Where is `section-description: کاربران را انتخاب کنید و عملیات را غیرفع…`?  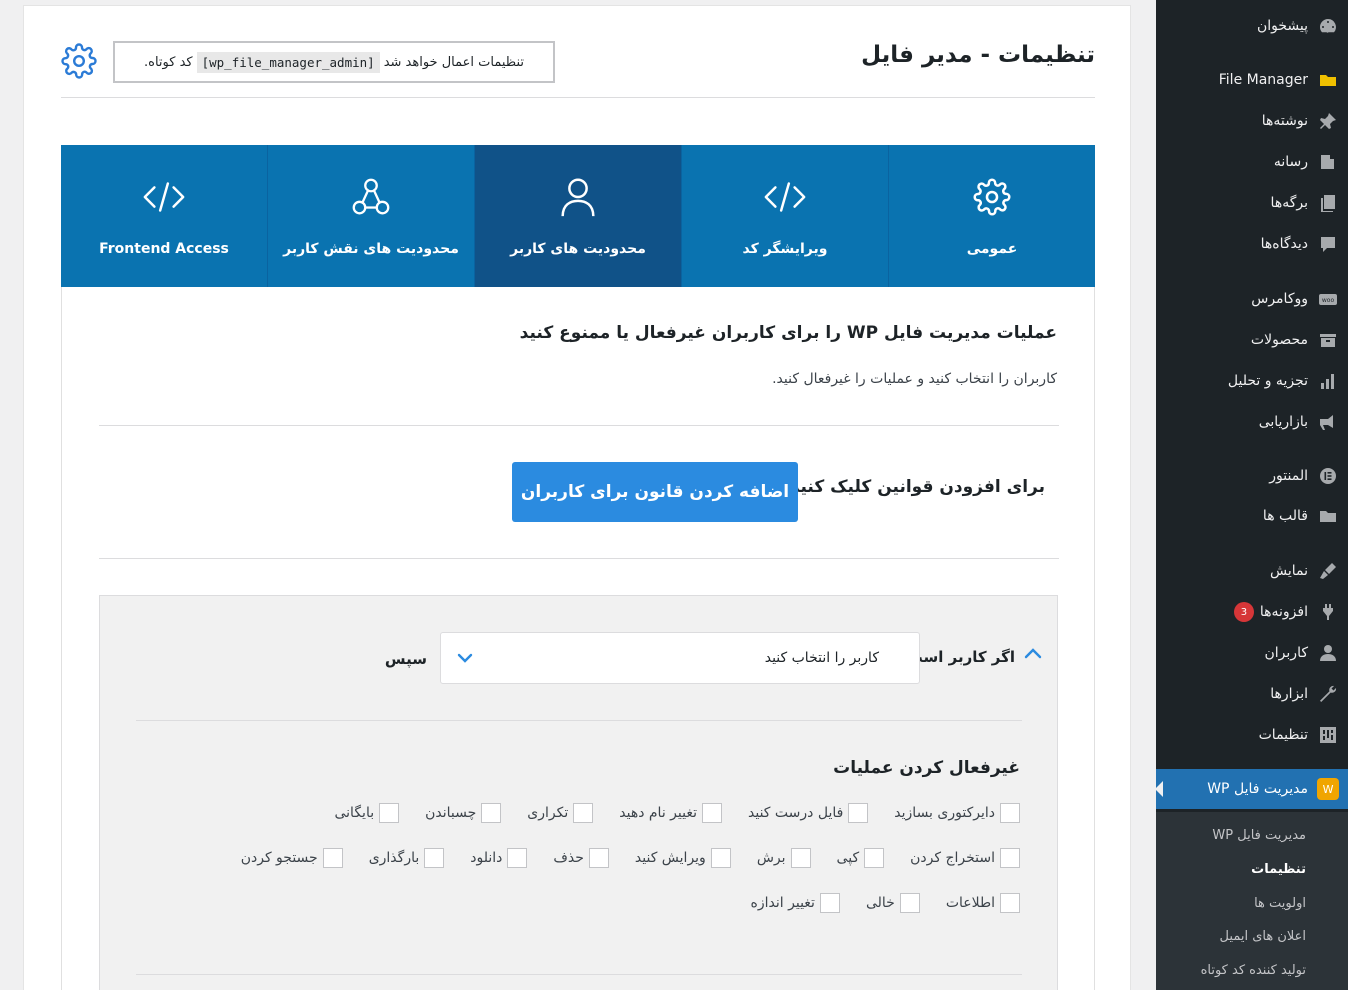 section-description: کاربران را انتخاب کنید و عملیات را غیرفع… is located at coordinates (914, 379).